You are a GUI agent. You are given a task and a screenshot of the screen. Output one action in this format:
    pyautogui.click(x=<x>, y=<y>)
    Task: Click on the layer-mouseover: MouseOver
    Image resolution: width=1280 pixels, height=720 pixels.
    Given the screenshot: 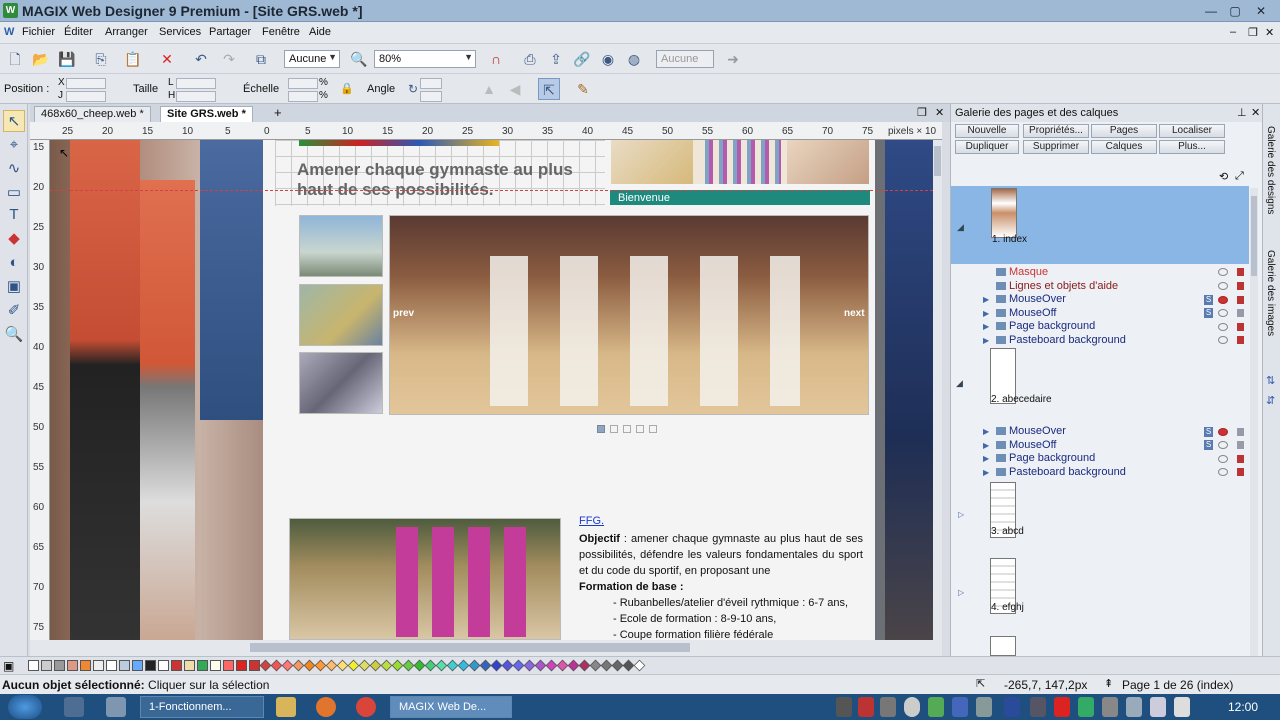 What is the action you would take?
    pyautogui.click(x=1031, y=299)
    